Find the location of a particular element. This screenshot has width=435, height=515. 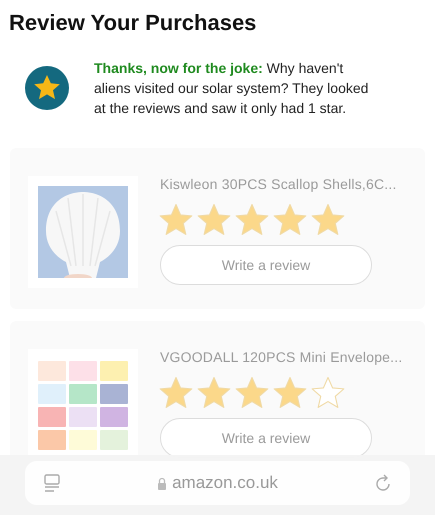

joke-message: Thanks, now for the joke: Why haven't aliens visited our solar system? They looked at the reviews and saw it only had 1 star. is located at coordinates (232, 88).